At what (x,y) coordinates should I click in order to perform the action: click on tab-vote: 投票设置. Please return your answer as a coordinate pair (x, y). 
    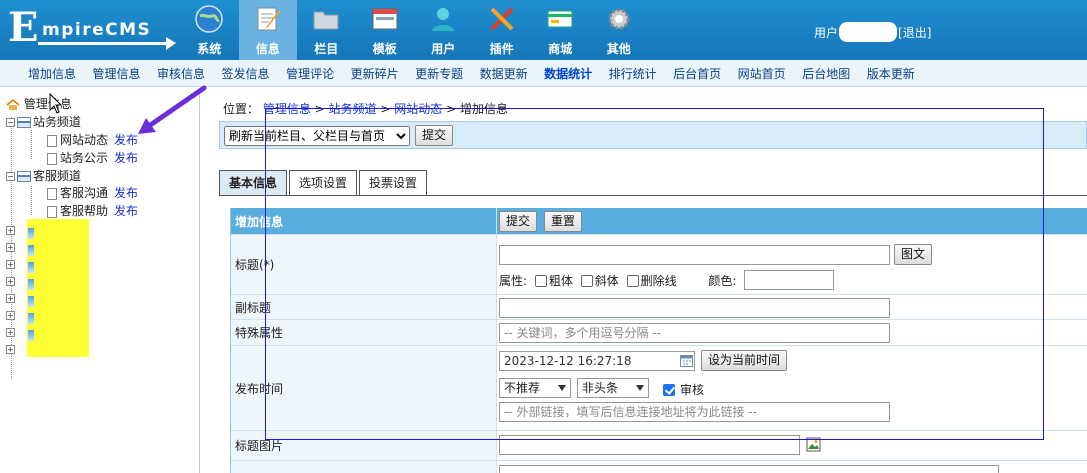
    Looking at the image, I should click on (393, 183).